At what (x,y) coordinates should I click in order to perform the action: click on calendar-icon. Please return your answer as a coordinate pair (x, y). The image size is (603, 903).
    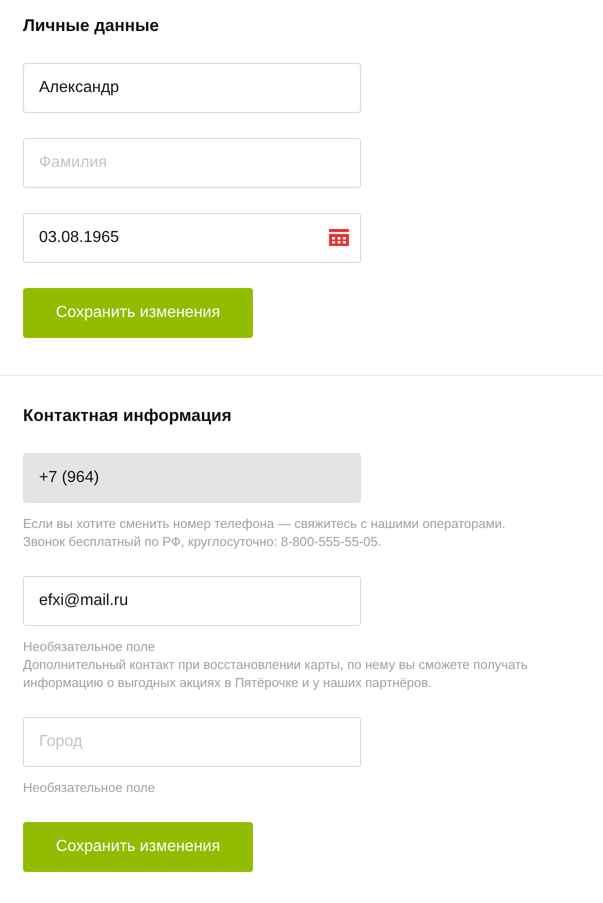
    Looking at the image, I should click on (339, 237).